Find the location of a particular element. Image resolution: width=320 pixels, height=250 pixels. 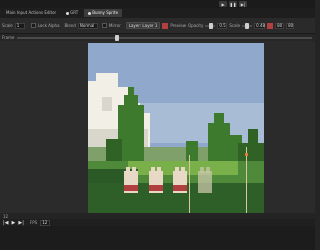

frame-slider-knob is located at coordinates (117, 37).